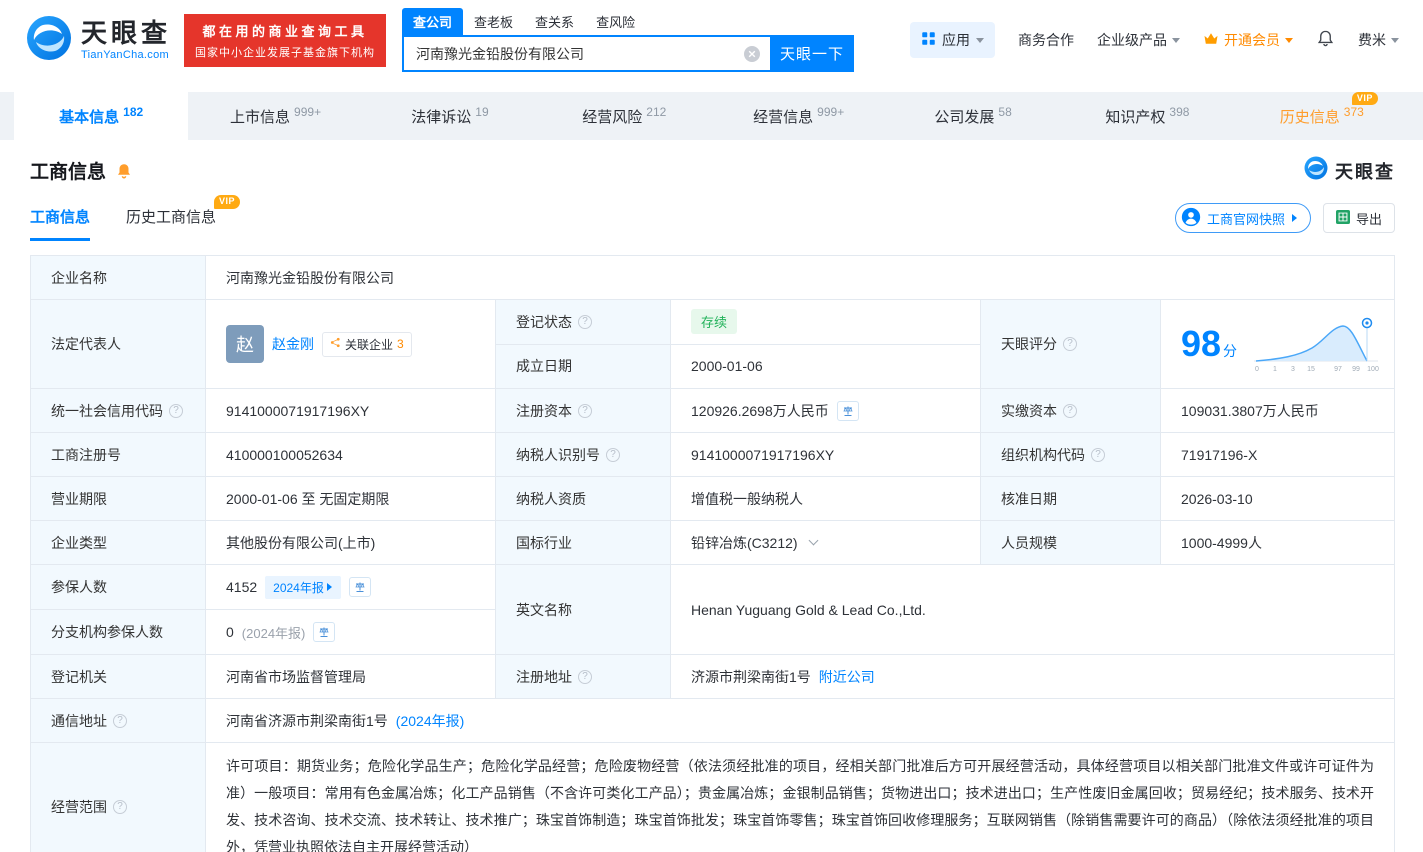 The height and width of the screenshot is (852, 1423). I want to click on export-label: 导出, so click(1368, 219).